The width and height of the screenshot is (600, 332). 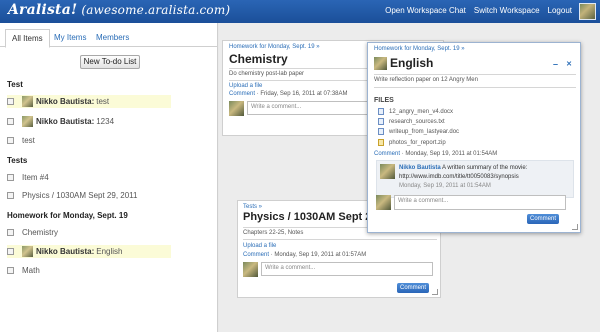 I want to click on file-item: writeup_from_lastyear.doc, so click(x=418, y=131).